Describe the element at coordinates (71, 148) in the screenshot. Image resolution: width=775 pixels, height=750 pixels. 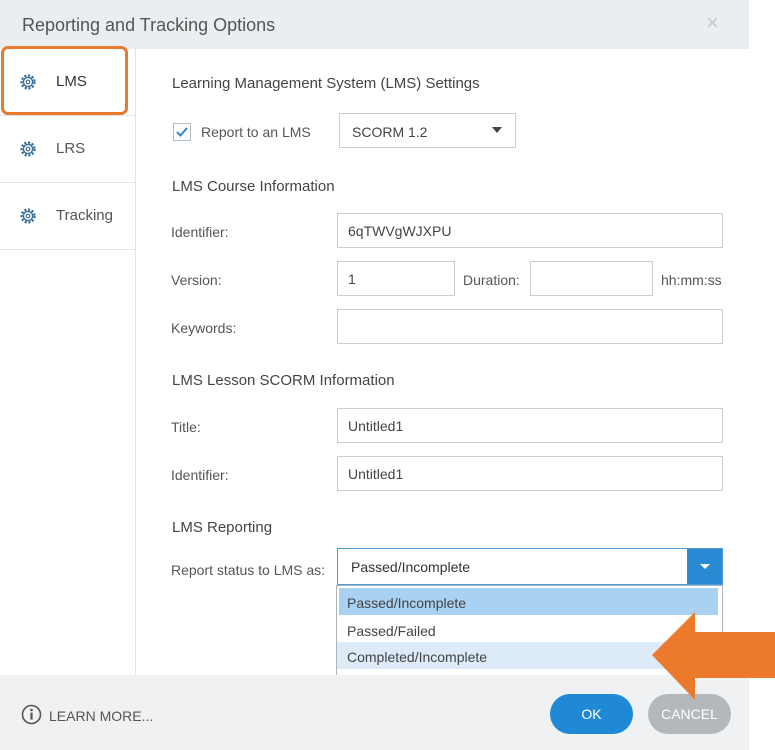
I see `sidebar-item-label: LRS` at that location.